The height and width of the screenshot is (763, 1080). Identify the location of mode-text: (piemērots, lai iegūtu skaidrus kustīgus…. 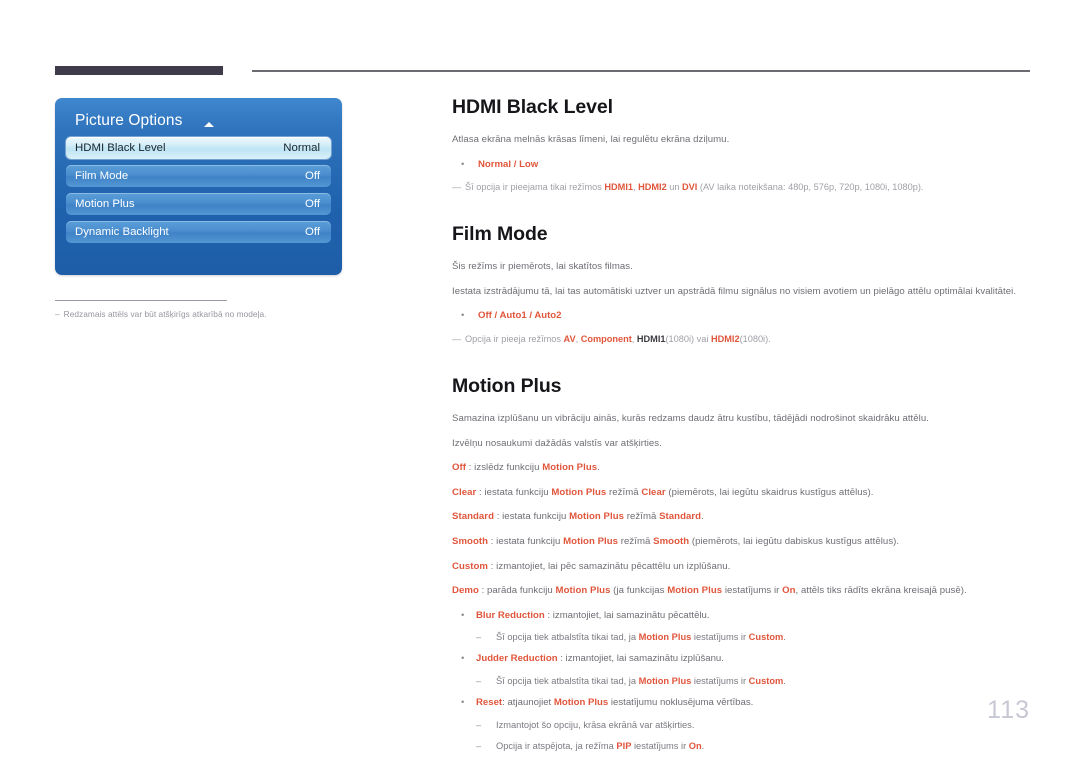
(769, 492).